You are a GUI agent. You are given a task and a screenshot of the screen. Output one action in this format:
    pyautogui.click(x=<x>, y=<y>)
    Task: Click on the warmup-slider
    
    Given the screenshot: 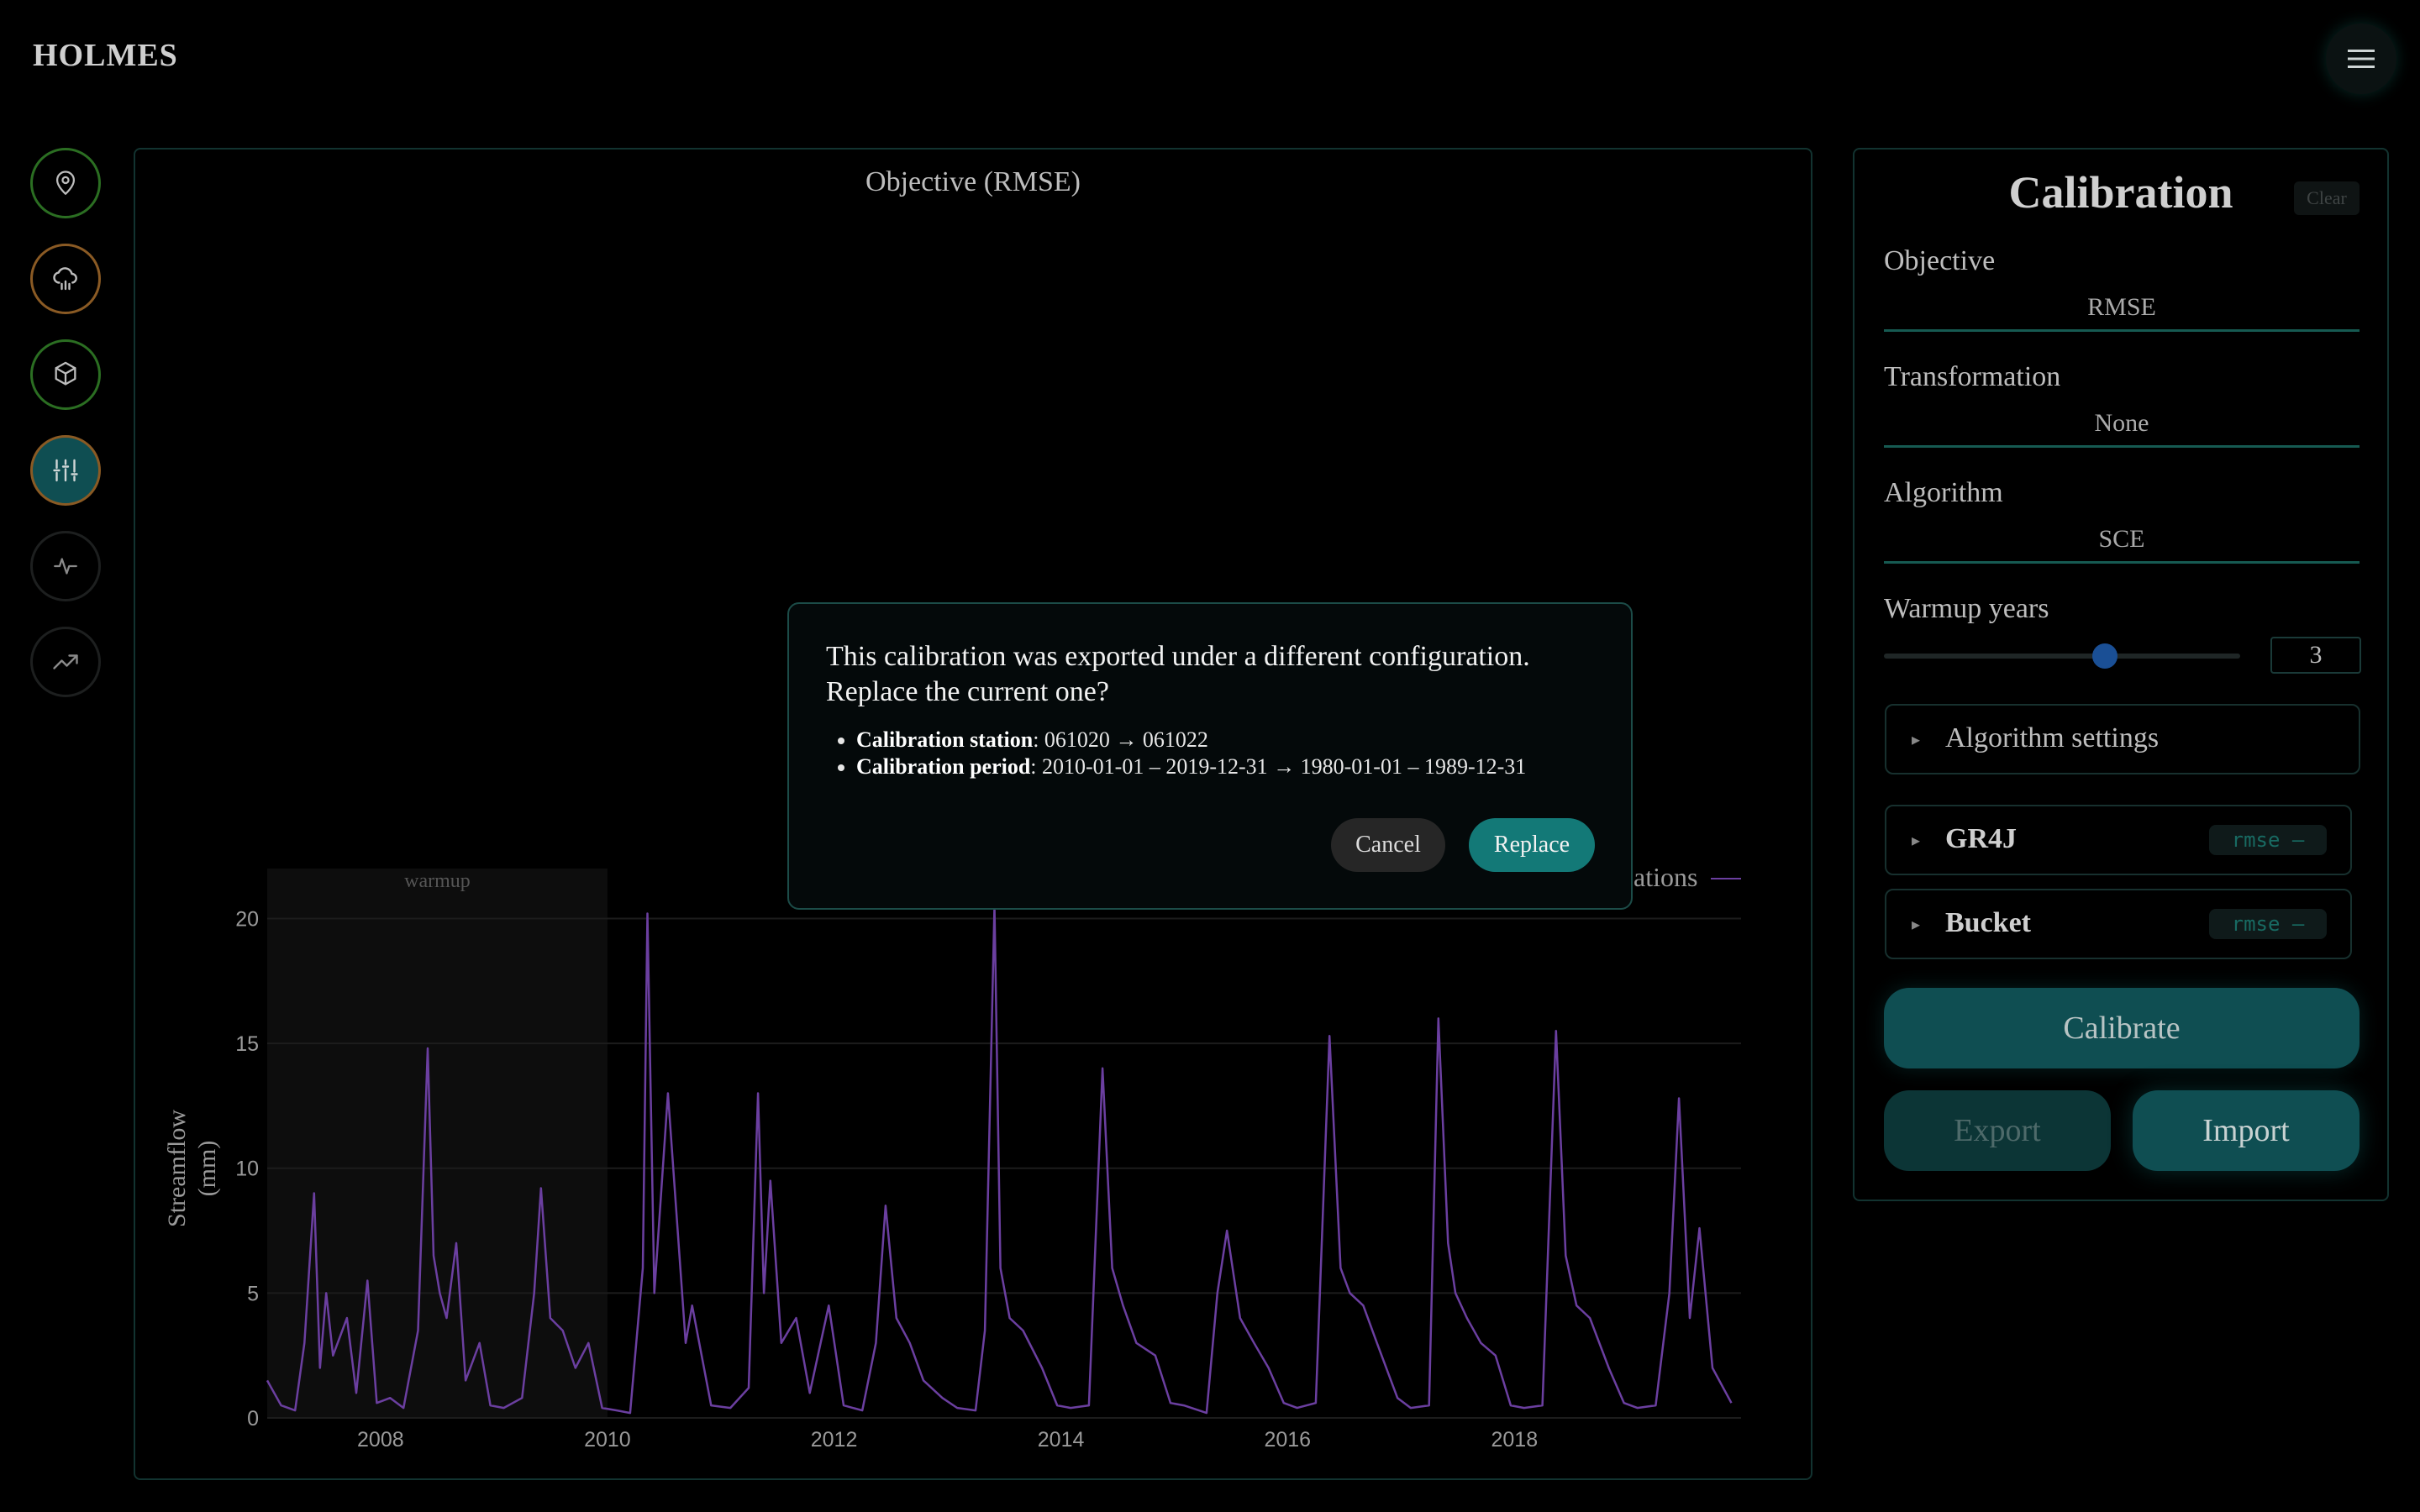 What is the action you would take?
    pyautogui.click(x=2062, y=656)
    